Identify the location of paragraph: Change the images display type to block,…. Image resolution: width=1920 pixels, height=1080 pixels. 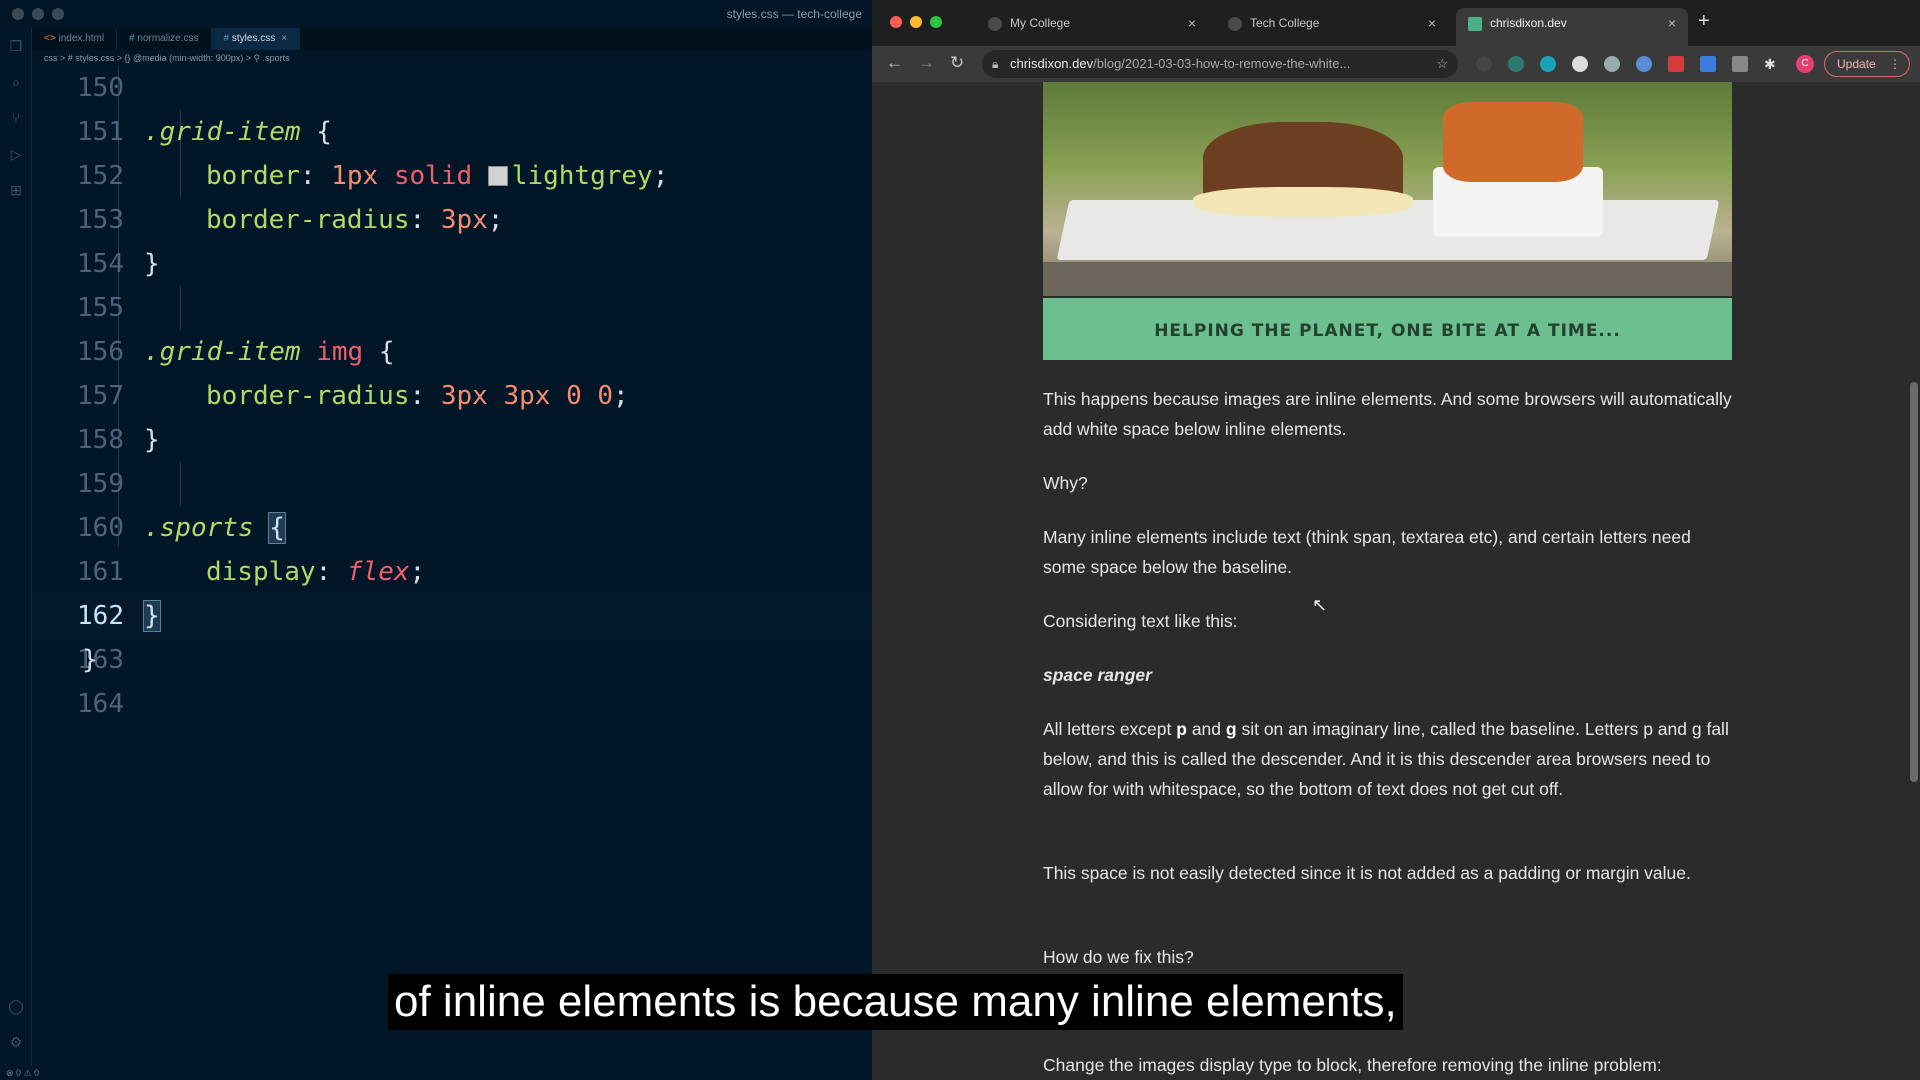
(1352, 1065).